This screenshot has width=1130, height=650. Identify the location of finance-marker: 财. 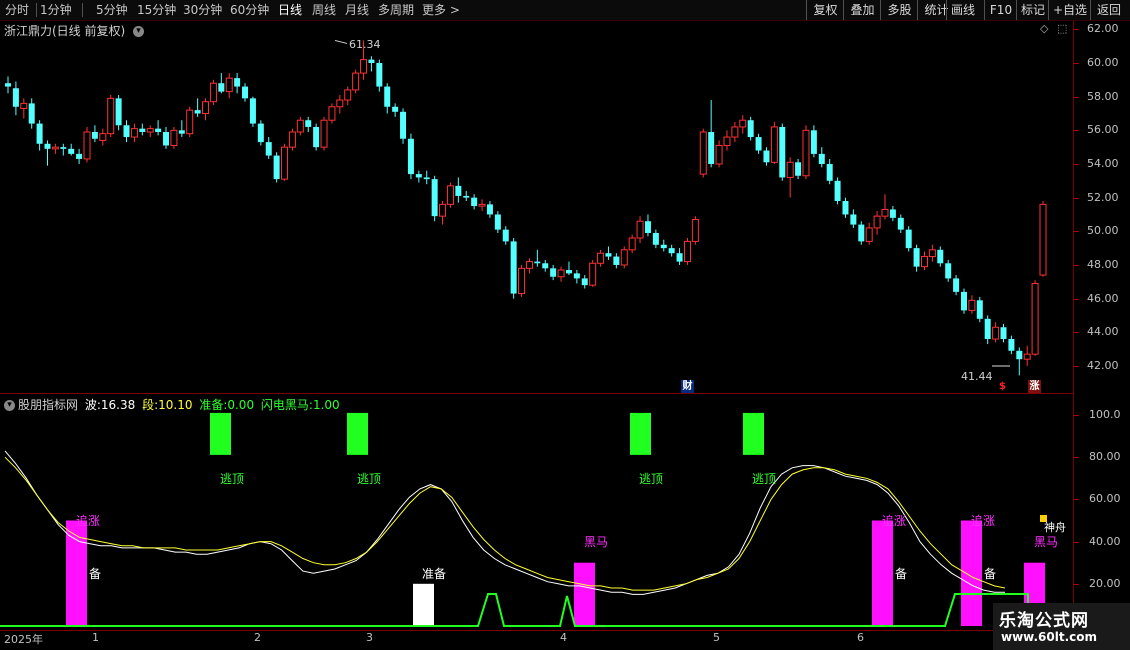
(687, 386).